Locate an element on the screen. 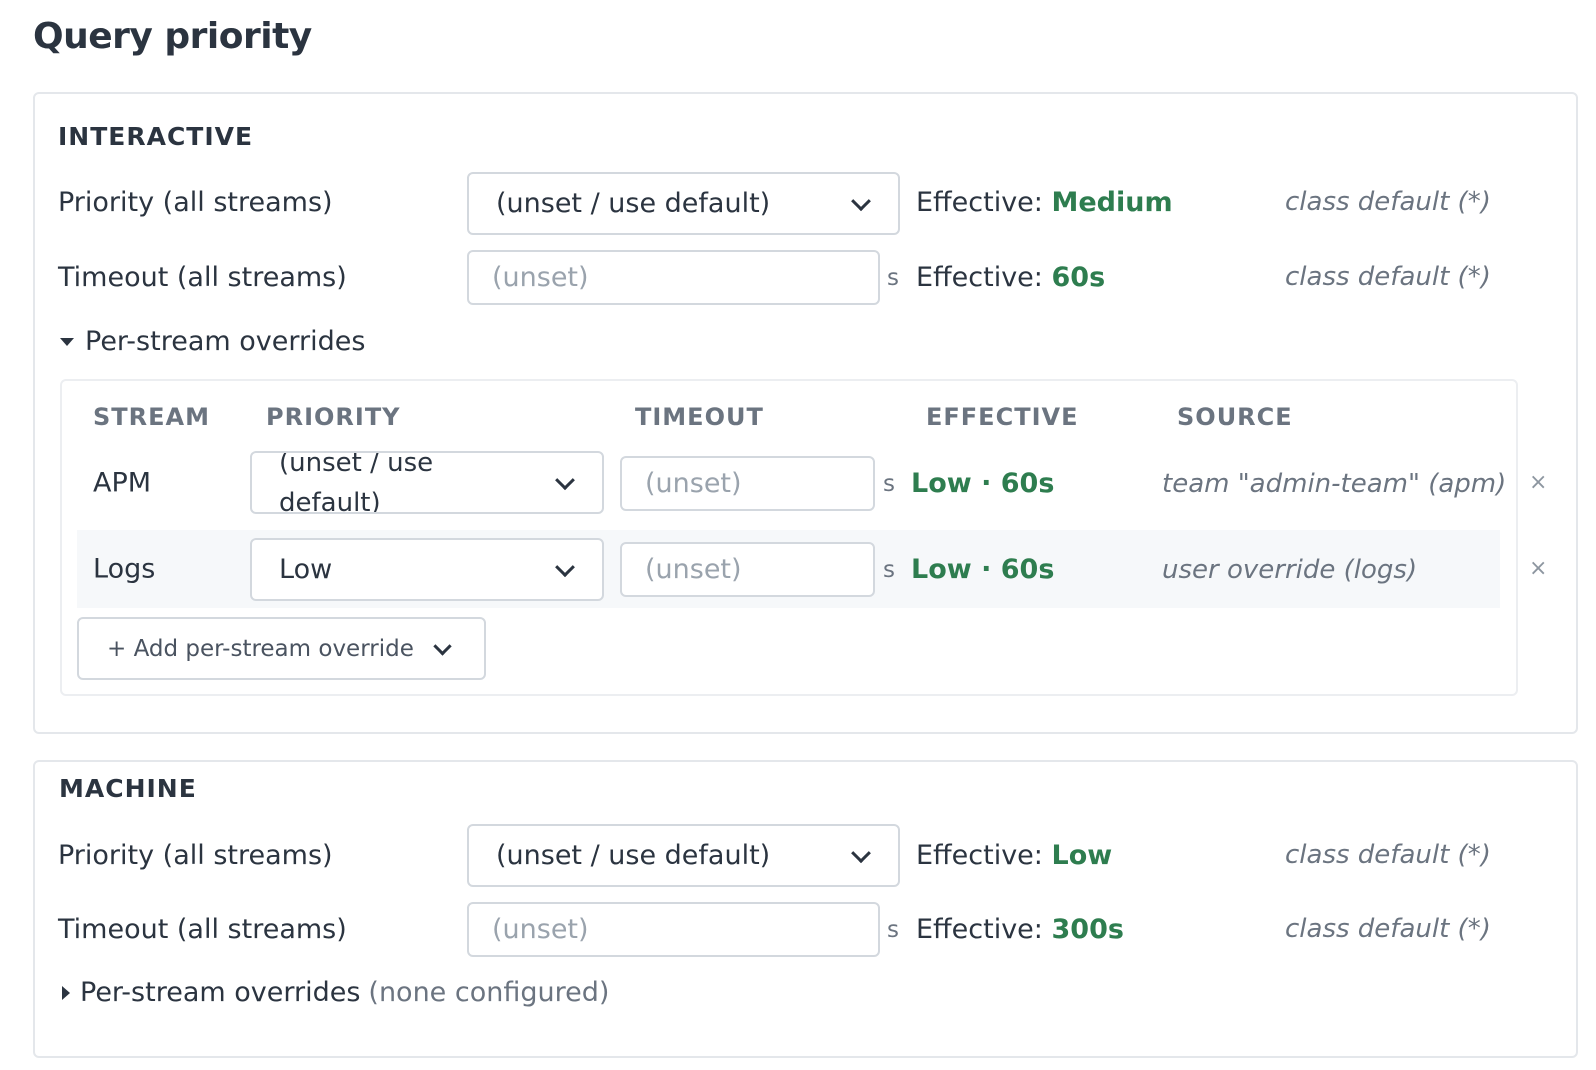 The width and height of the screenshot is (1596, 1070). overrides-note: (none configured) is located at coordinates (489, 992).